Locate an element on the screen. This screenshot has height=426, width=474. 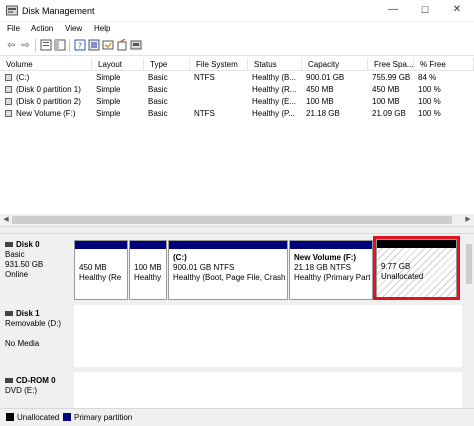
legend-label-primary: Primary partition is located at coordinates (103, 417).